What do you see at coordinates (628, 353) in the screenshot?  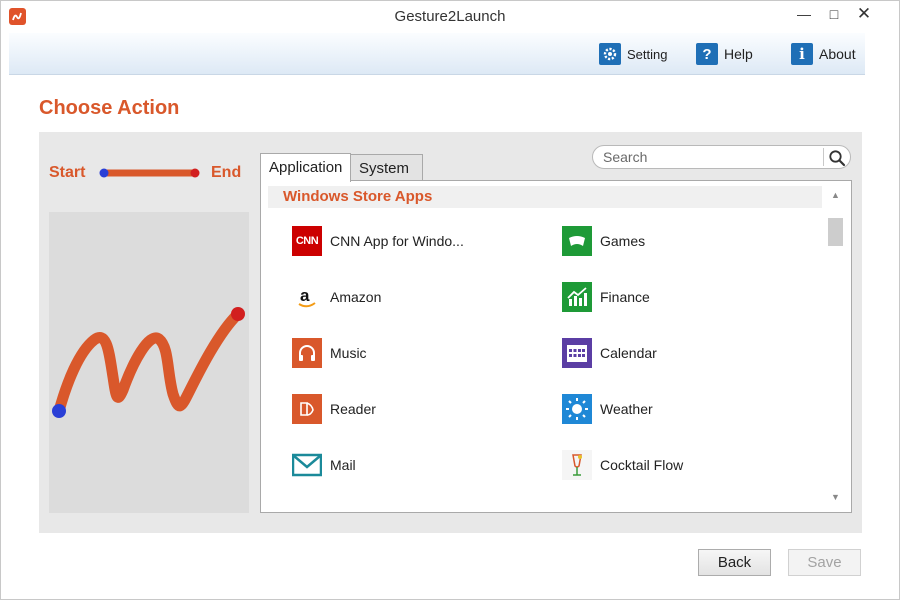 I see `app-name: Calendar` at bounding box center [628, 353].